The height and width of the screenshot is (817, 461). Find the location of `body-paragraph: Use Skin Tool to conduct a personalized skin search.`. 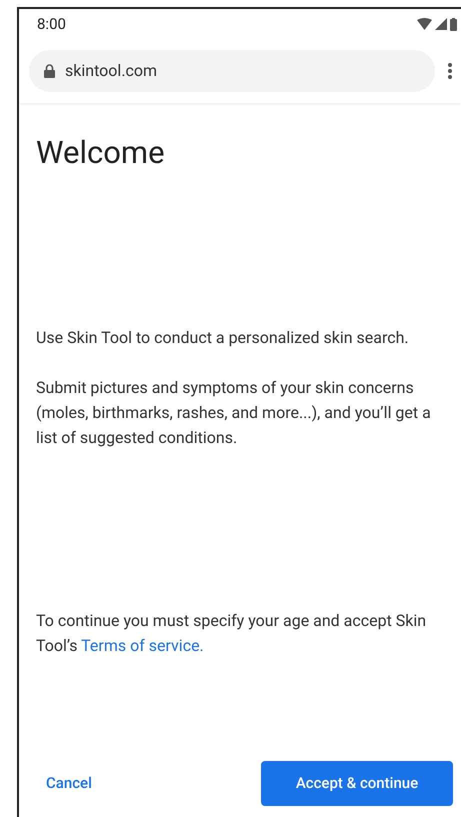

body-paragraph: Use Skin Tool to conduct a personalized skin search. is located at coordinates (223, 338).